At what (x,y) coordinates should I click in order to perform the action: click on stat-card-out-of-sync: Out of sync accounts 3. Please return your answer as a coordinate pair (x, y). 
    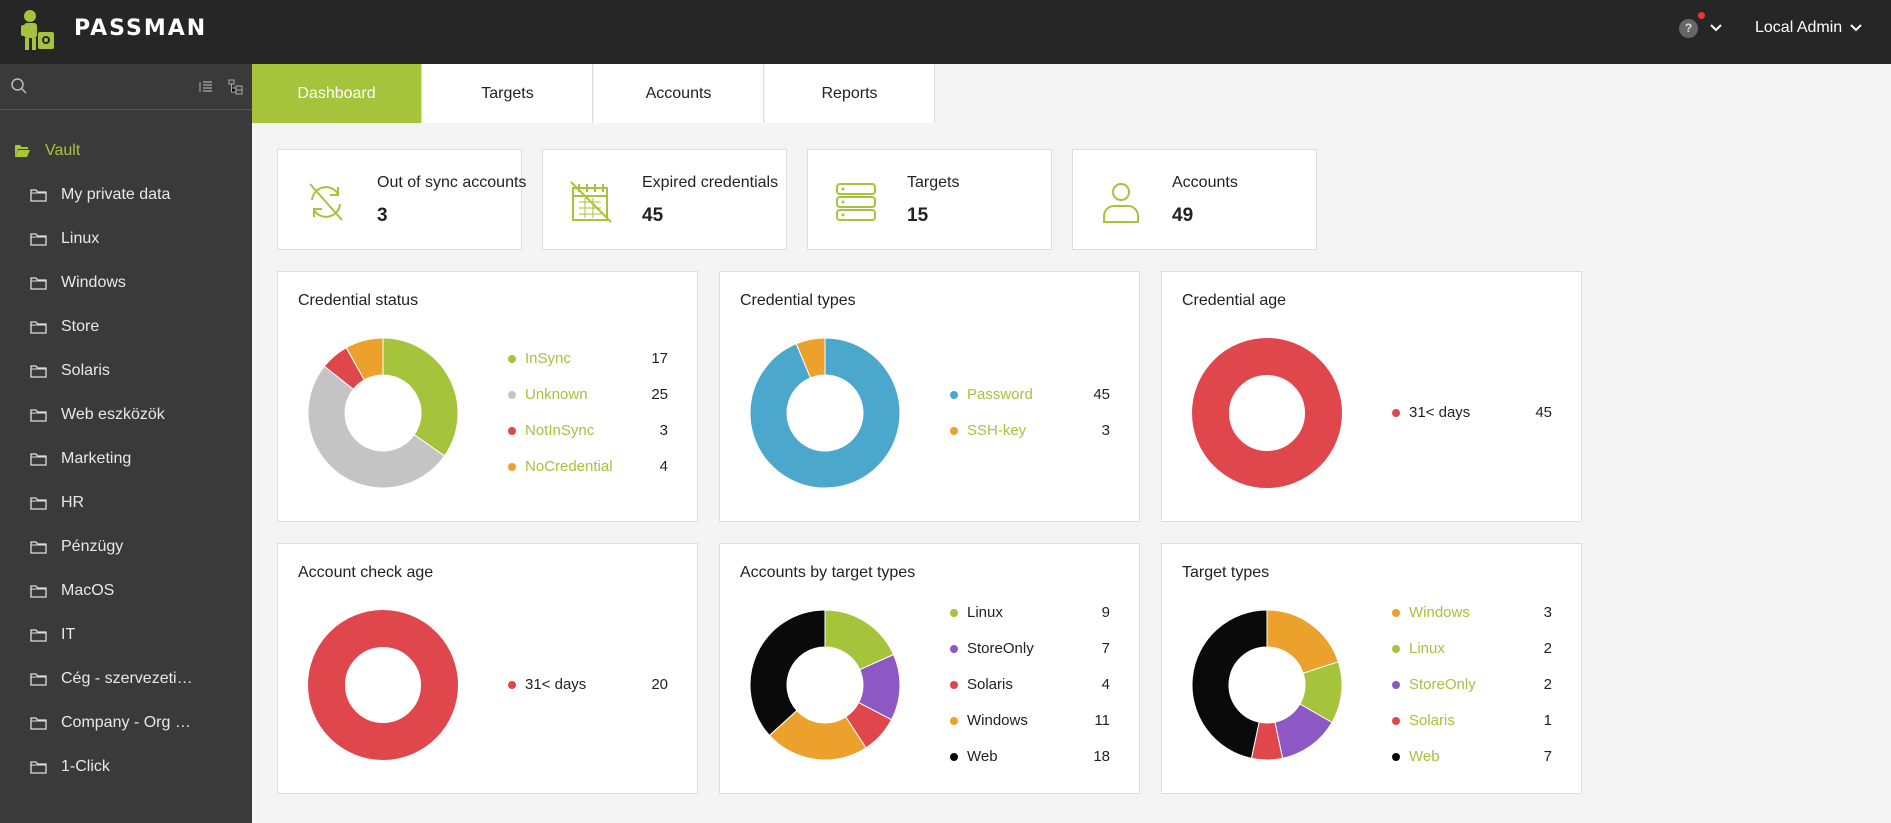
    Looking at the image, I should click on (401, 199).